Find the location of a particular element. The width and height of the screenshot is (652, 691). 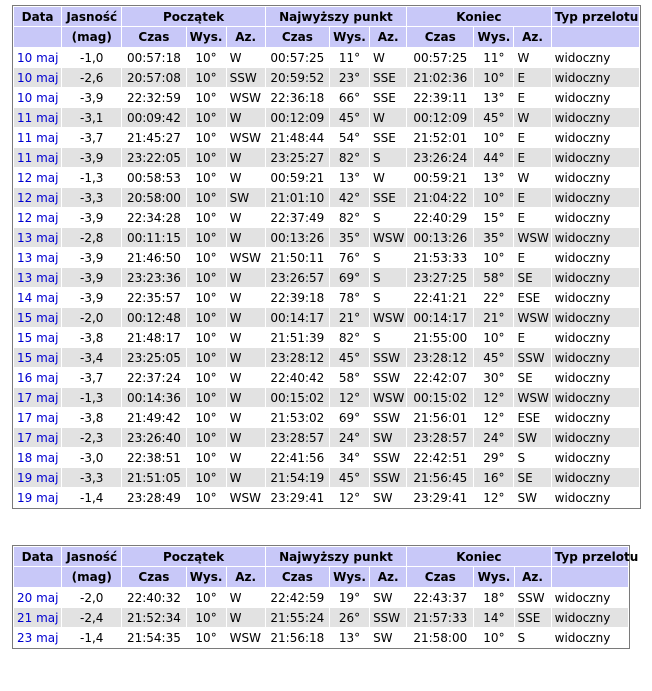

peak-alt-cell: 12° is located at coordinates (349, 397).